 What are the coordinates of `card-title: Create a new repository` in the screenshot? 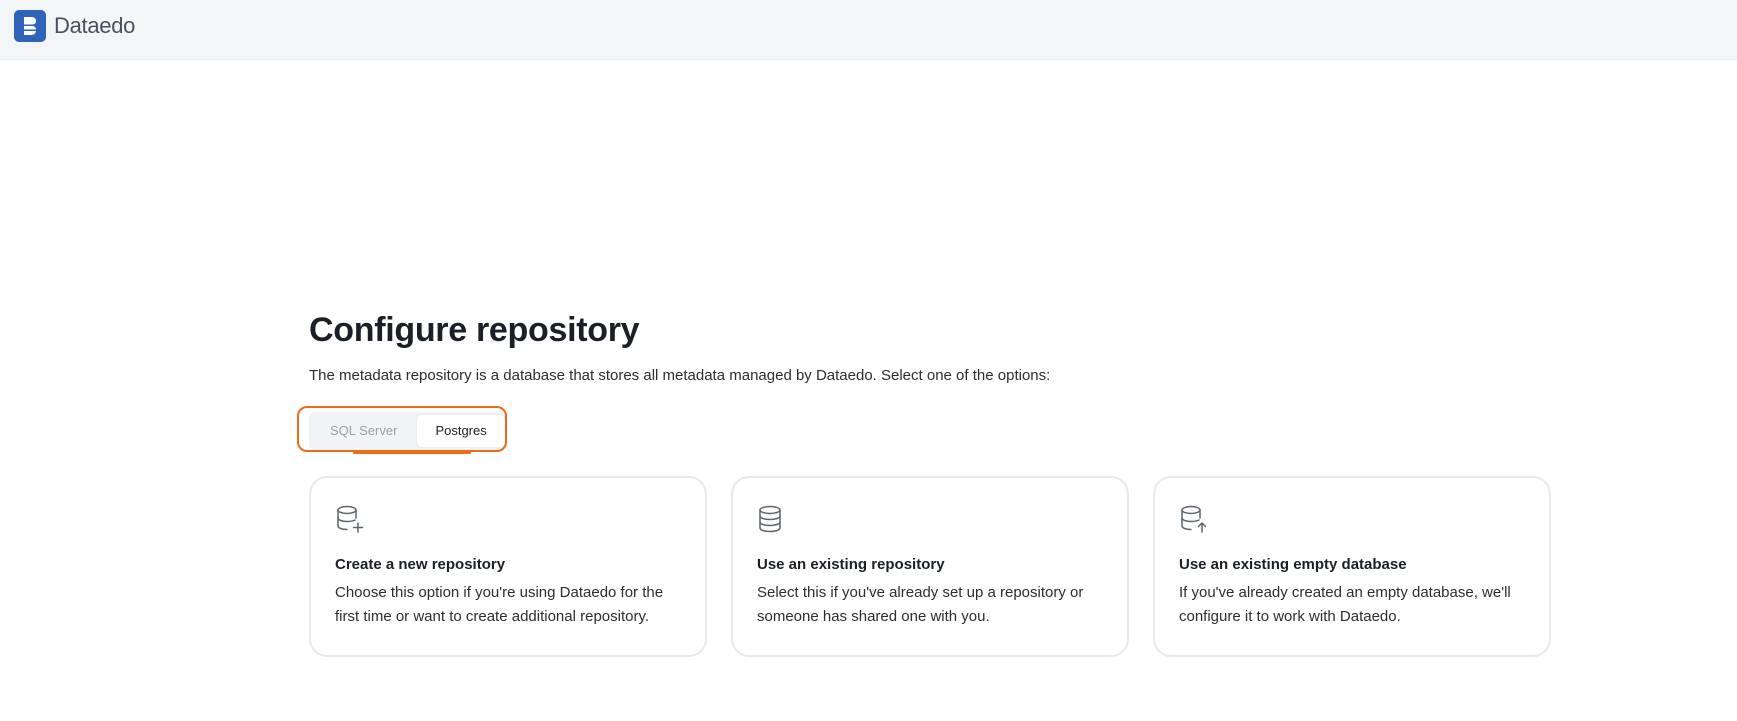 It's located at (420, 564).